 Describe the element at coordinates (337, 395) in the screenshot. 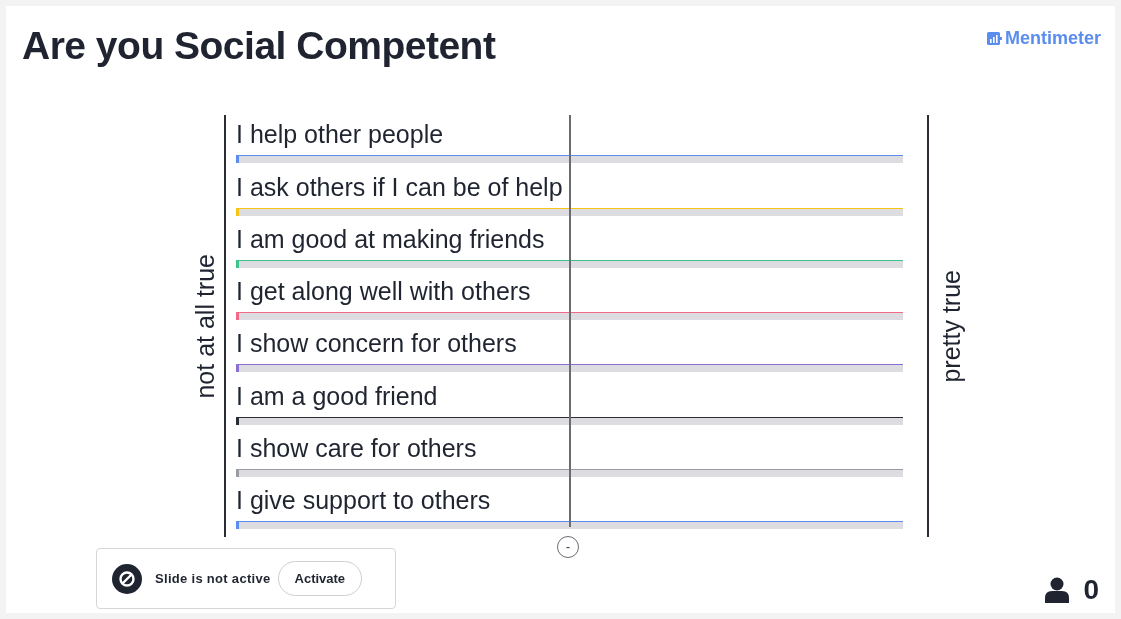

I see `statement-label: I am a good friend` at that location.